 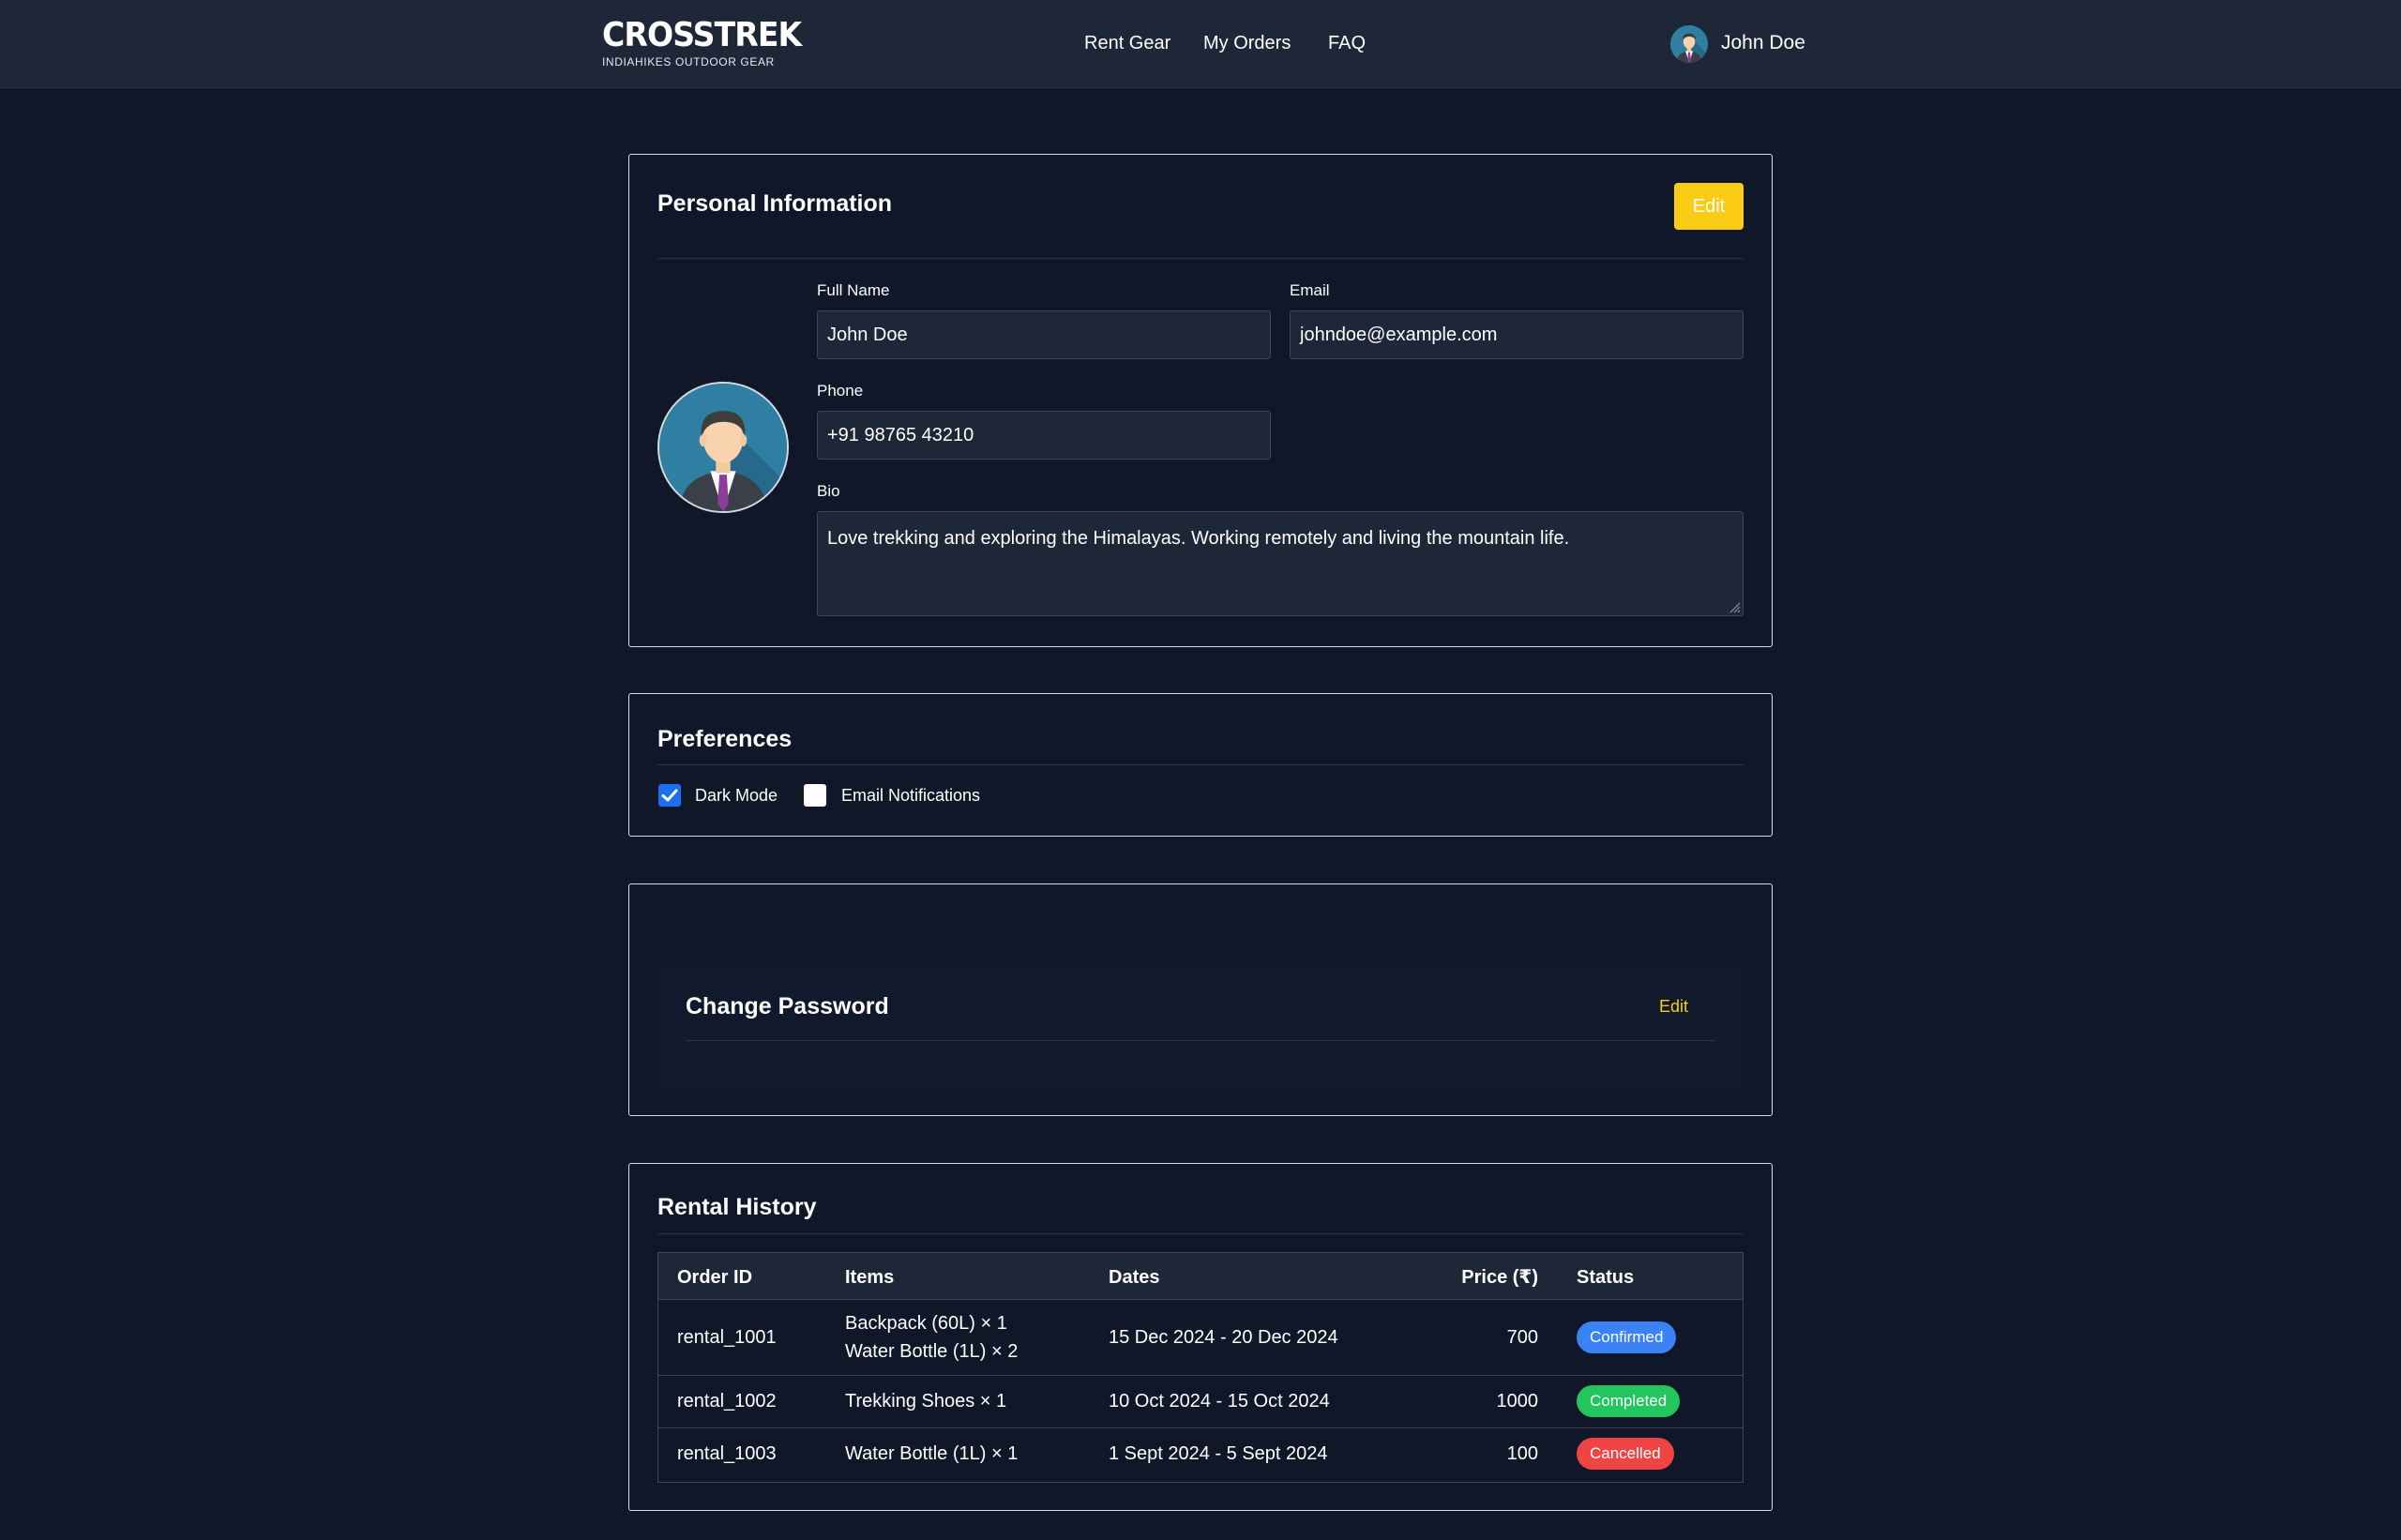 I want to click on status-badge: Cancelled, so click(x=1625, y=1454).